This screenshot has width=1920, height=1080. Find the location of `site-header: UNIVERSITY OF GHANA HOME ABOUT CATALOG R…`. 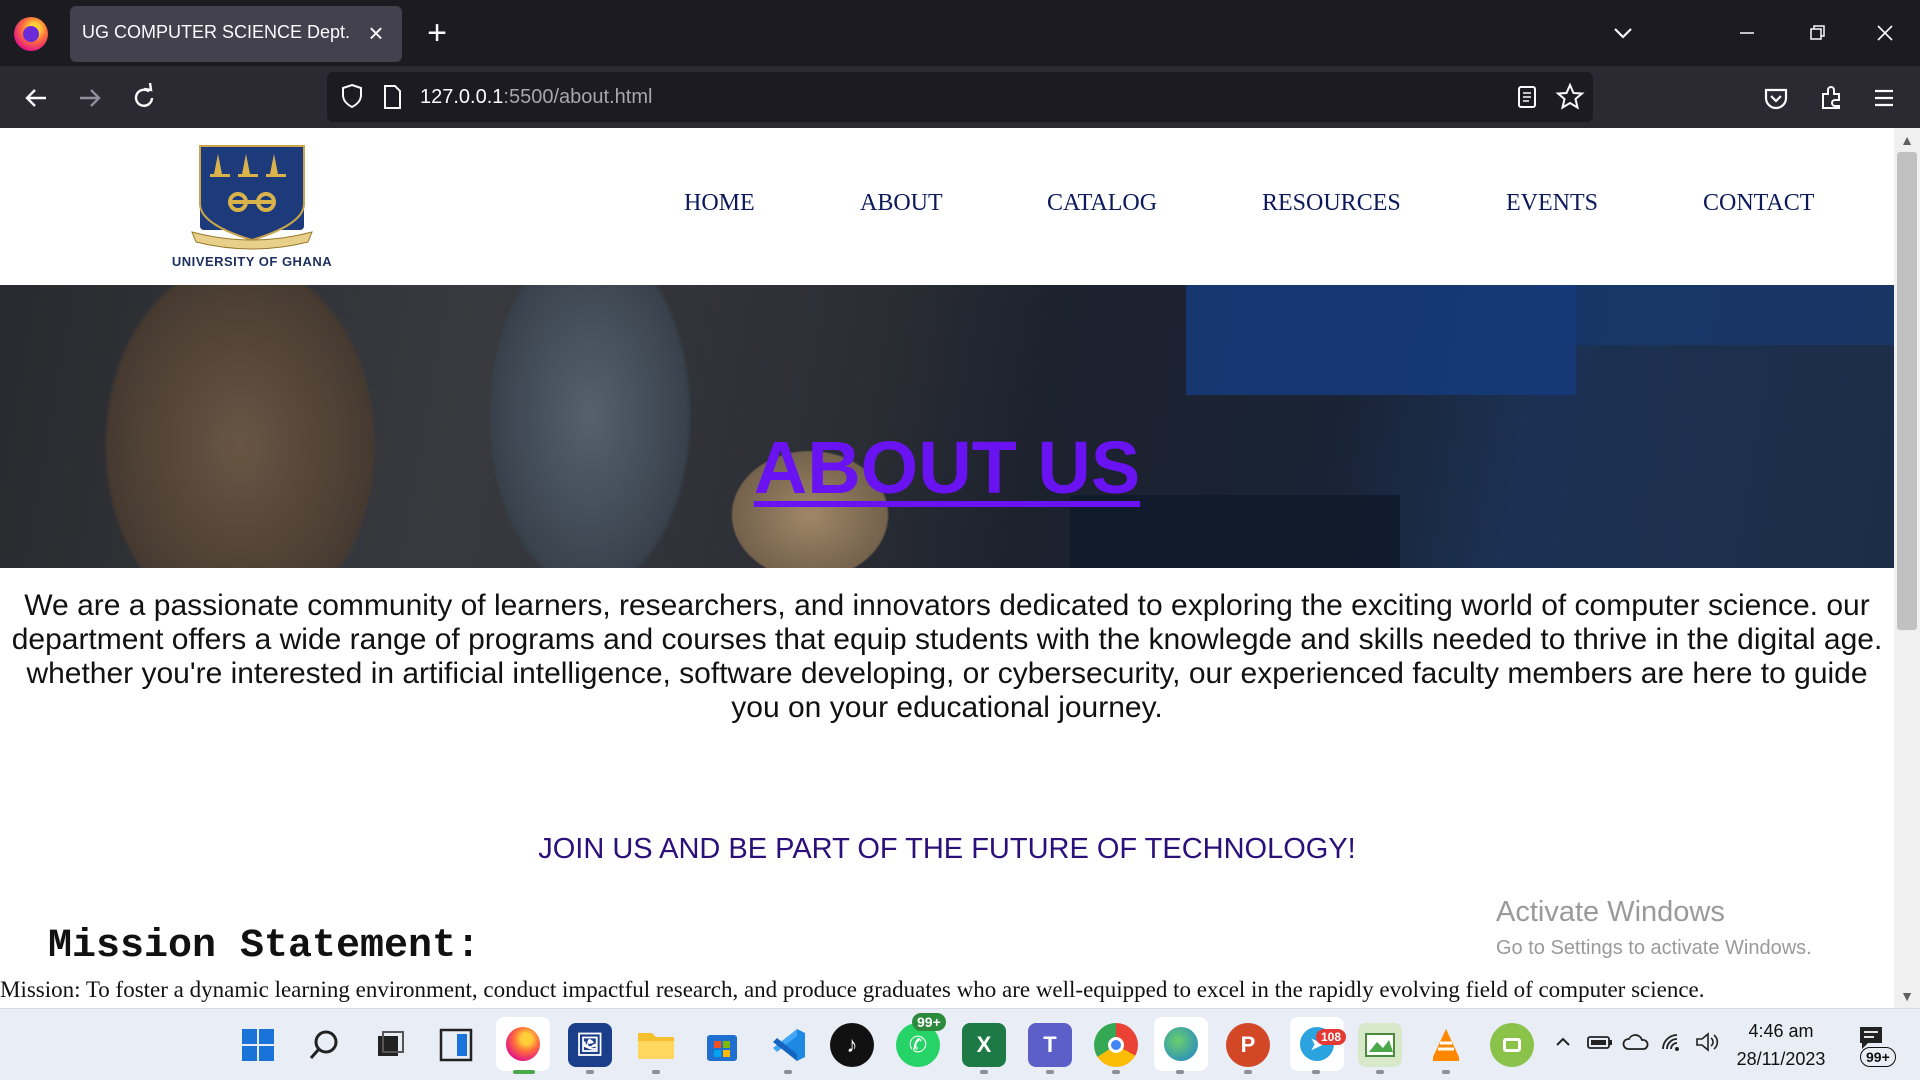

site-header: UNIVERSITY OF GHANA HOME ABOUT CATALOG R… is located at coordinates (947, 206).